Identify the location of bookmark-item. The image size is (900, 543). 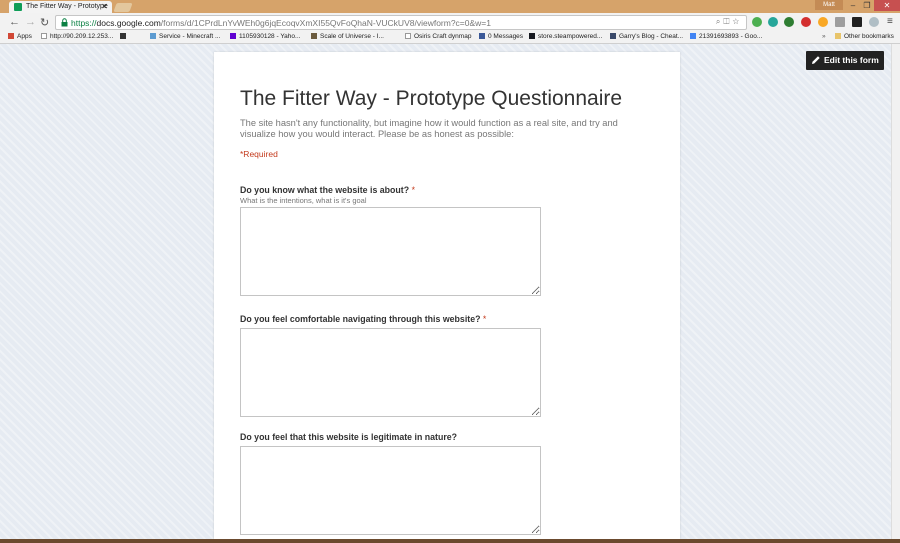
(124, 36).